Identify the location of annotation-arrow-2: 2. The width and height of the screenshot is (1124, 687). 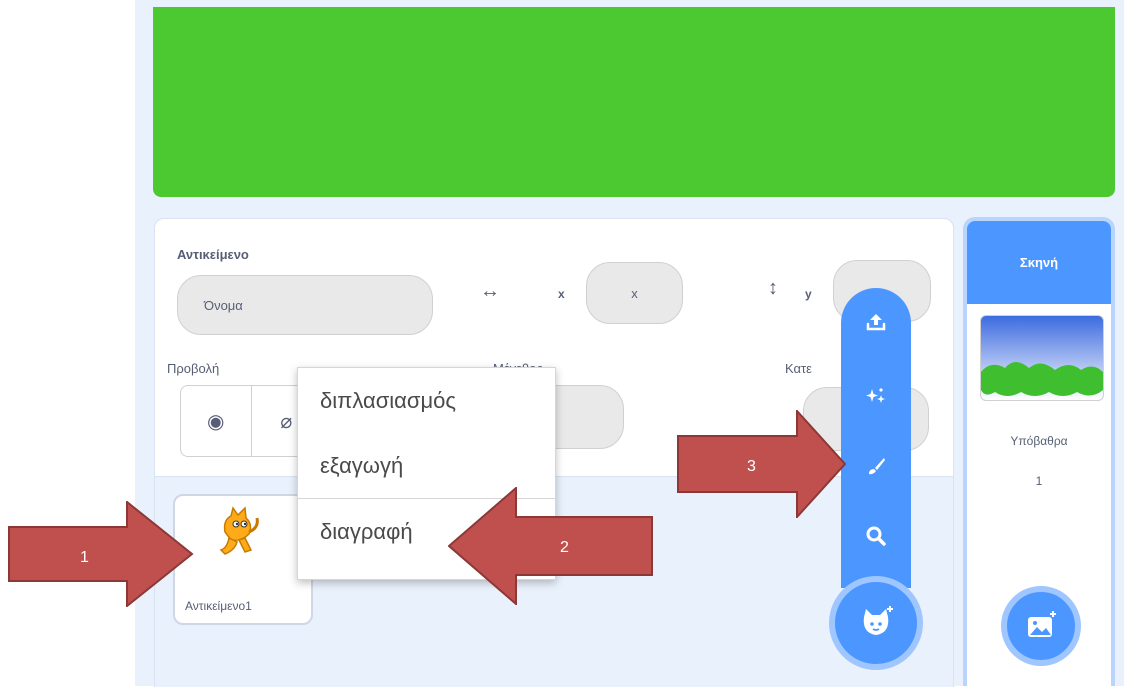
(550, 546).